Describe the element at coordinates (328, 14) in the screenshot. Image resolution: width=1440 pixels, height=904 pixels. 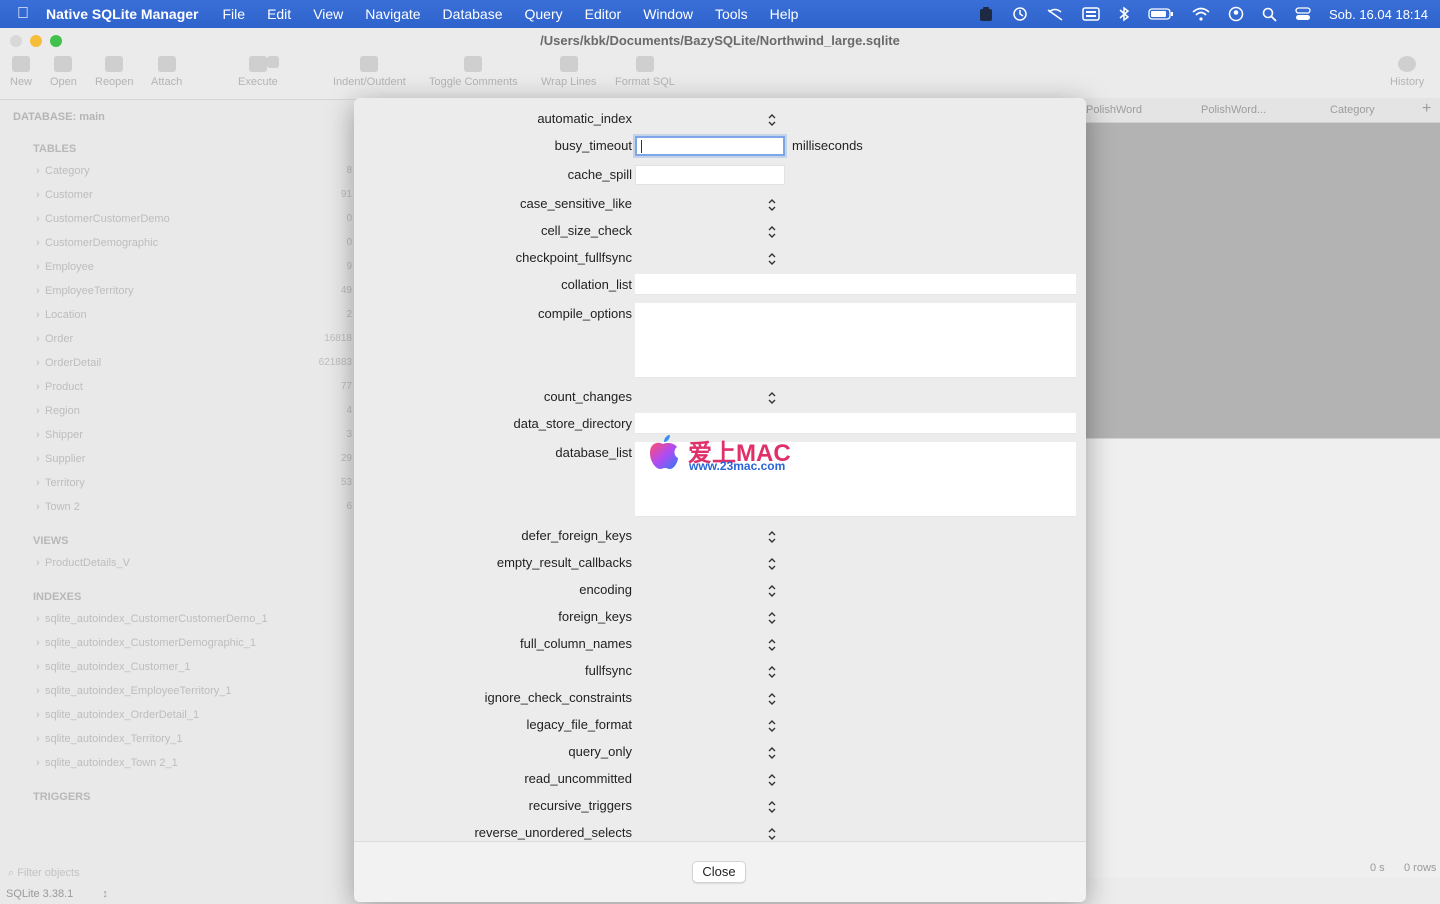
I see `menu-view: View` at that location.